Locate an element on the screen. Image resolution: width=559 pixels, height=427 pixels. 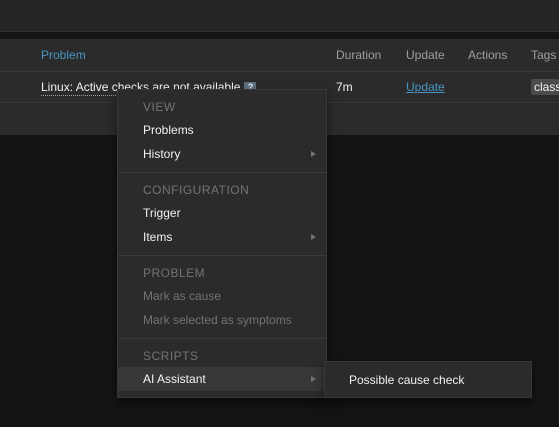
menu-header-scripts: SCRIPTS is located at coordinates (171, 356).